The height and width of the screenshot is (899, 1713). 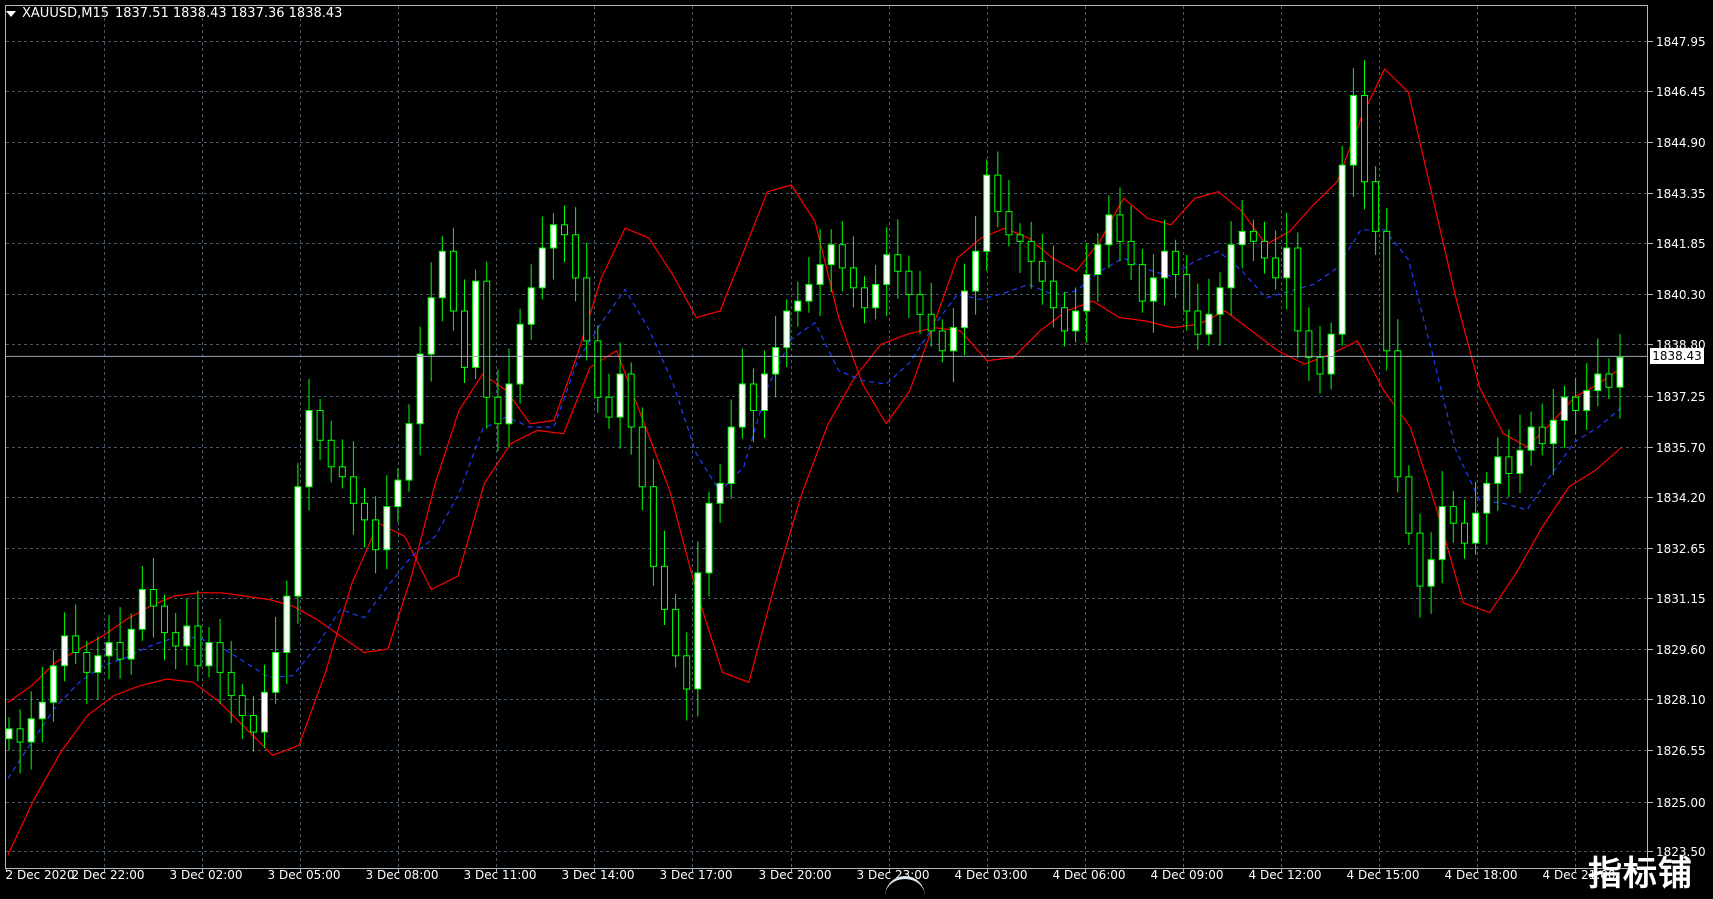 I want to click on time-tick-label: 4 Dec 06:00, so click(x=1089, y=875).